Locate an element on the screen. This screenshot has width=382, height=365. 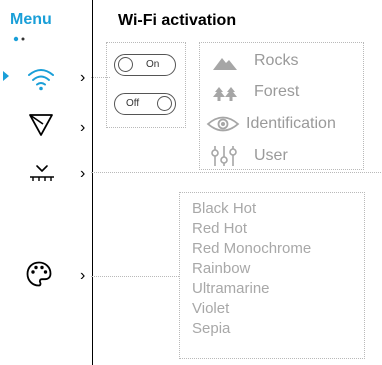
toggle-off-label: Off is located at coordinates (133, 103).